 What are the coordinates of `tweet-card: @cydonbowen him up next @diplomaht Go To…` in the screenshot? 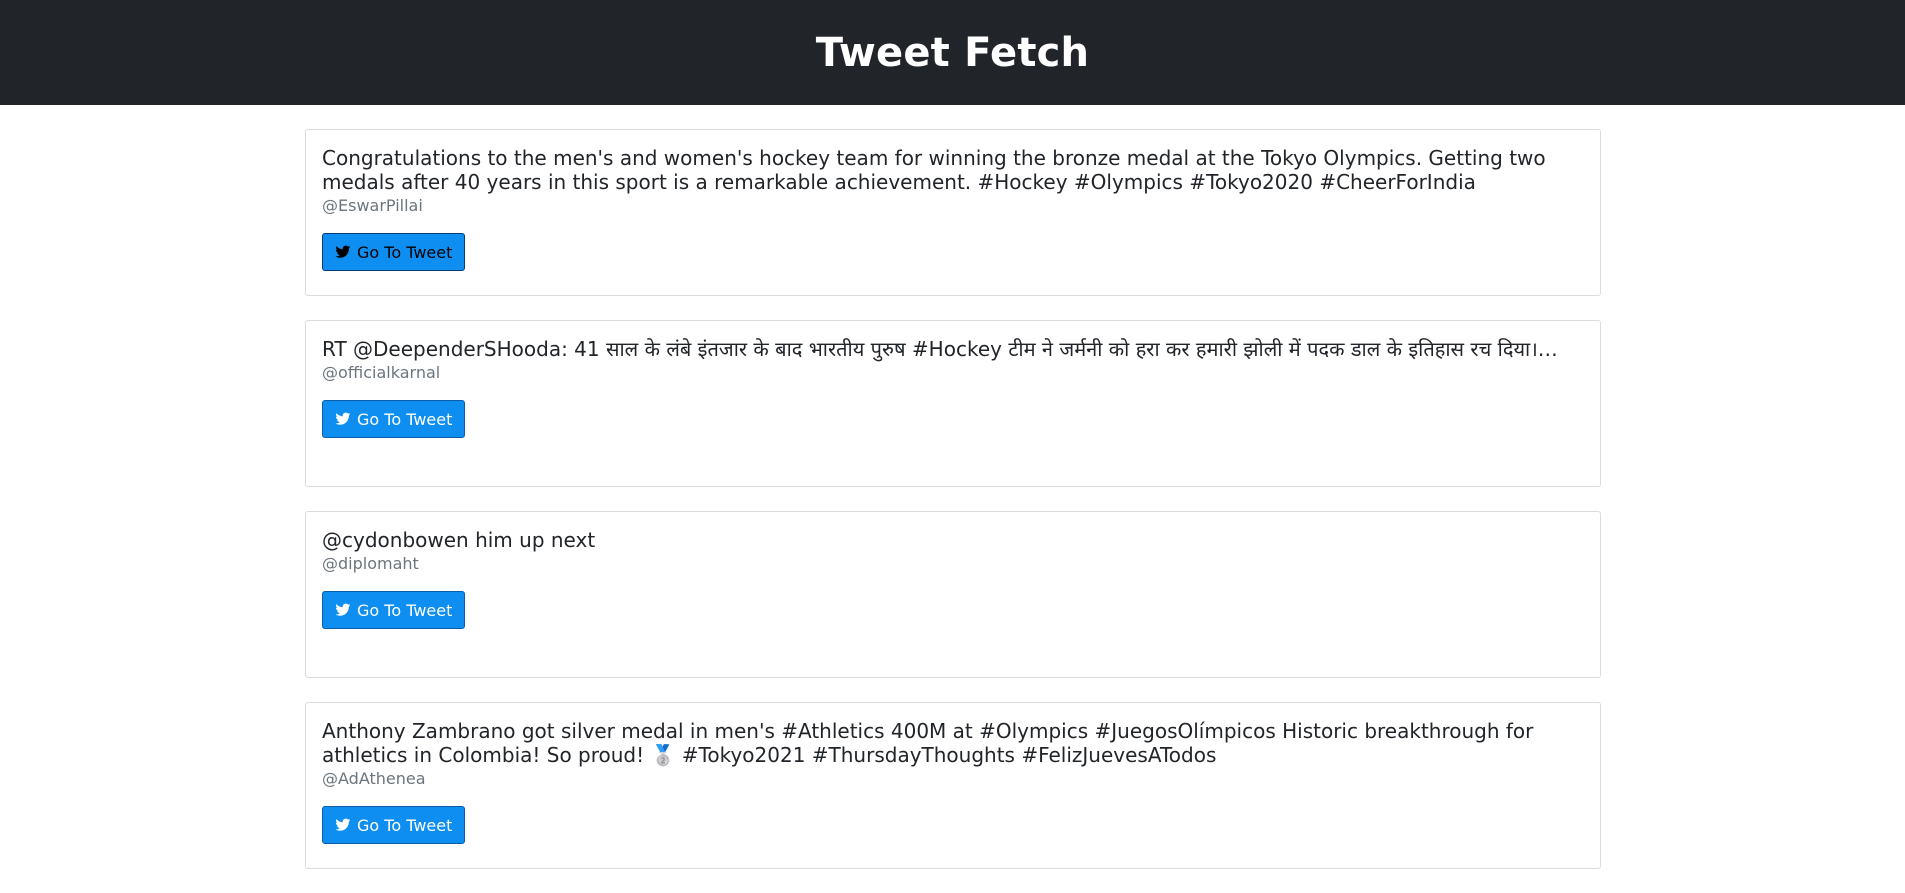 It's located at (953, 594).